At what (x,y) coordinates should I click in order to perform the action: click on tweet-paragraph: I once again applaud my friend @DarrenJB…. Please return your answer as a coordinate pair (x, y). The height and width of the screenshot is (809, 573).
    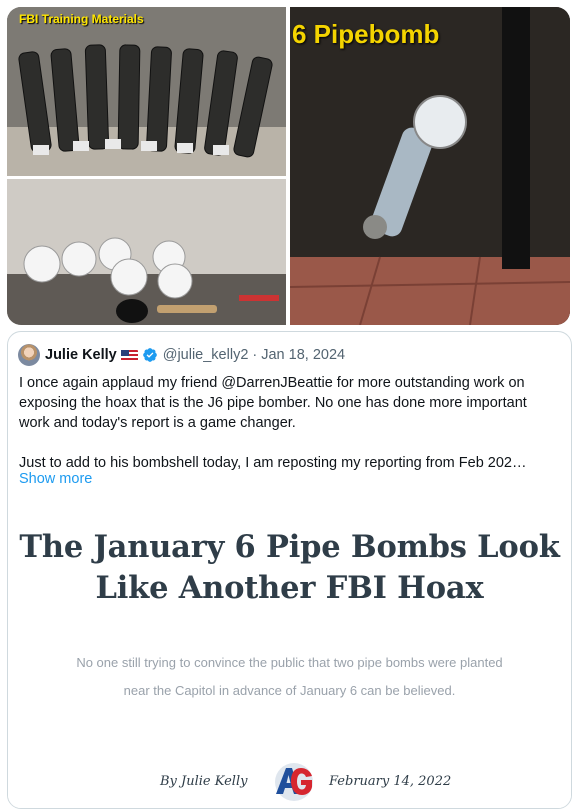
    Looking at the image, I should click on (273, 403).